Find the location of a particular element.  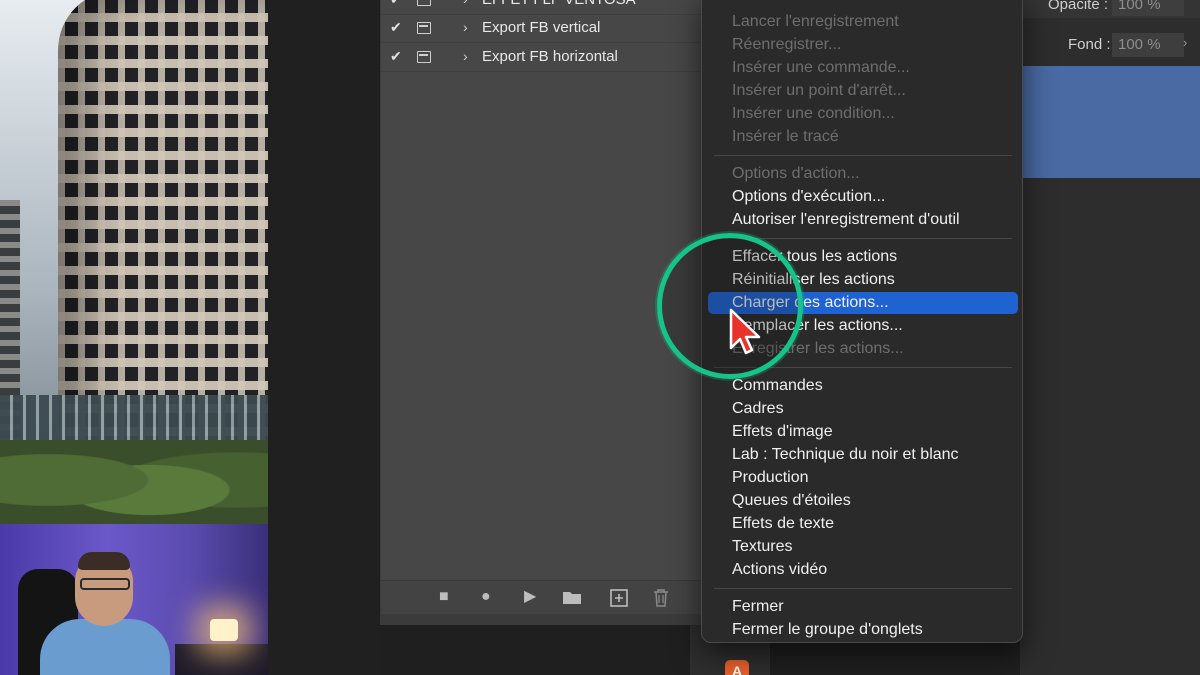

menu-item-production: Production is located at coordinates (770, 480).